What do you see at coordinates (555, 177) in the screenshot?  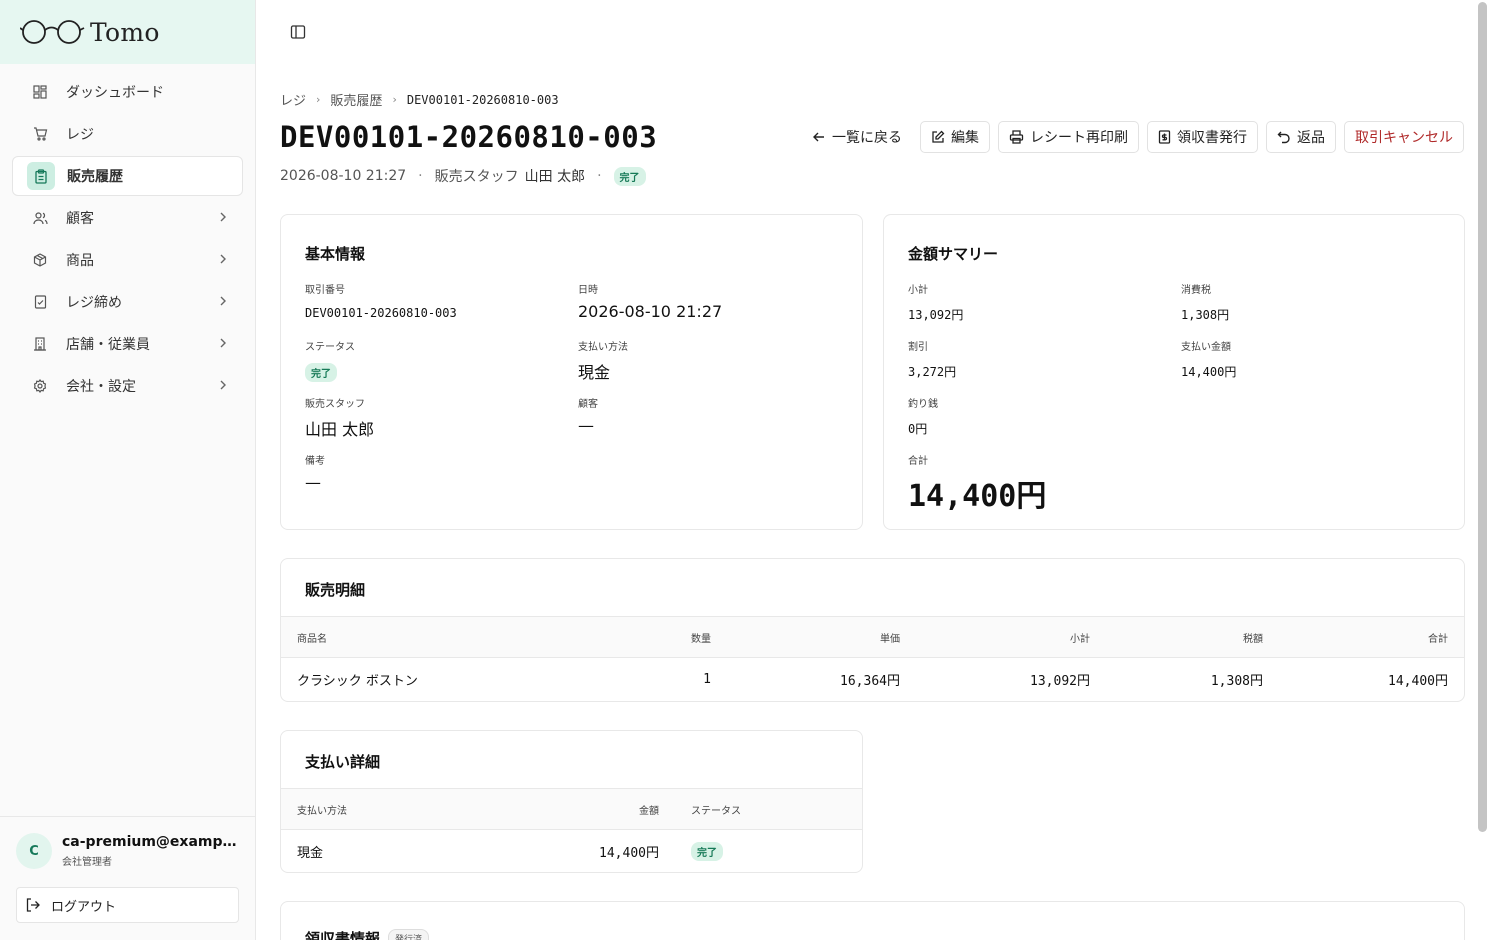 I see `meta-staff-name: 山田 太郎` at bounding box center [555, 177].